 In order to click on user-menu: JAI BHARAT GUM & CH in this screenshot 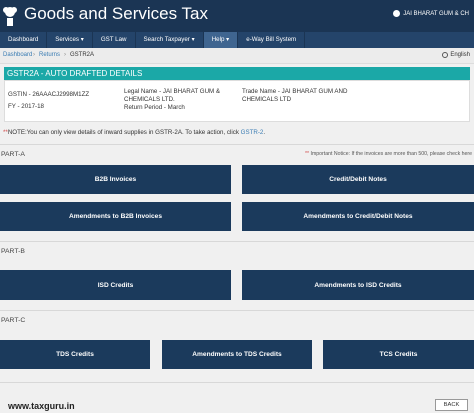, I will do `click(431, 13)`.